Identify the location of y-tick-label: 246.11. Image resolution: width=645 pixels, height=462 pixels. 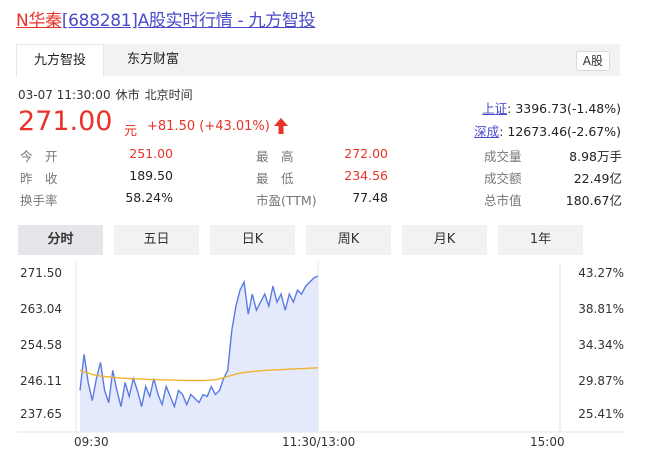
(41, 381).